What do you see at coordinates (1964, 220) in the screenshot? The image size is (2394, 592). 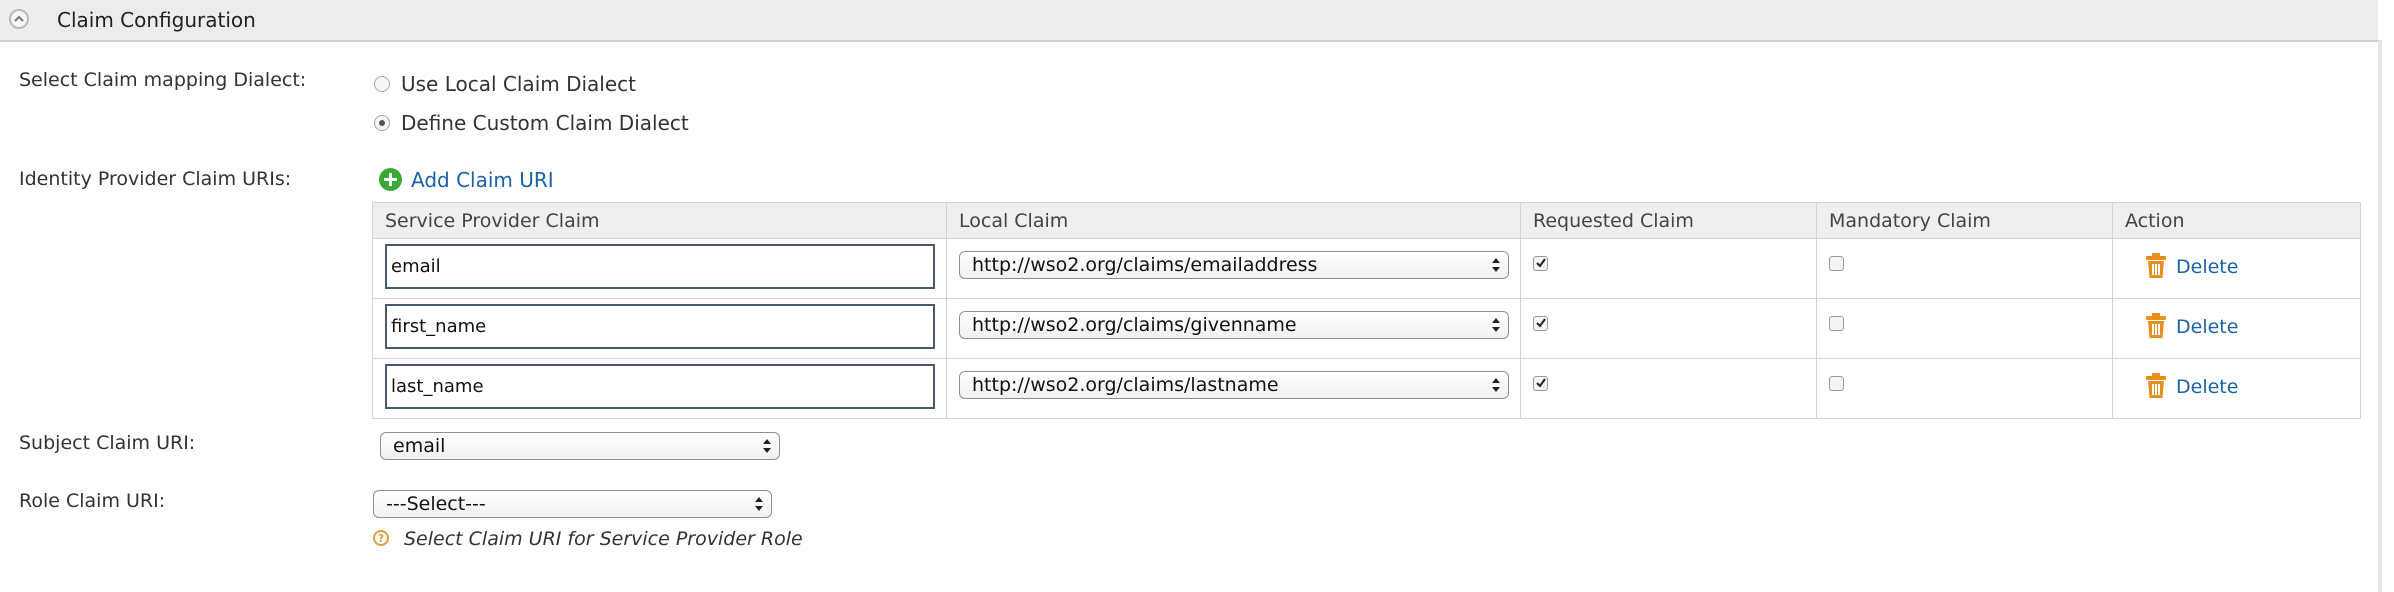 I see `column-header-mandatory-claim: Mandatory Claim` at bounding box center [1964, 220].